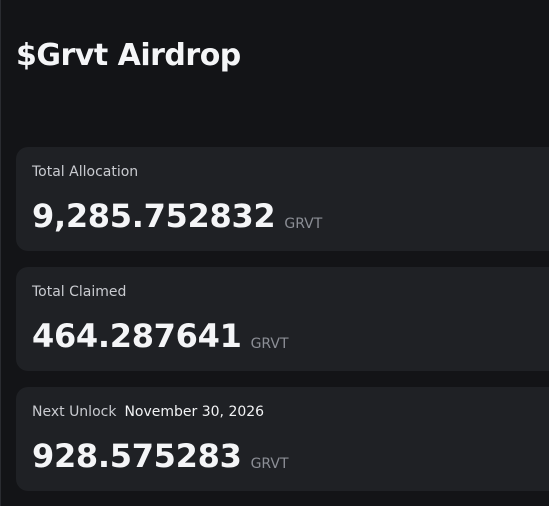  I want to click on card-value-row: 9,285.752832 GRVT, so click(177, 216).